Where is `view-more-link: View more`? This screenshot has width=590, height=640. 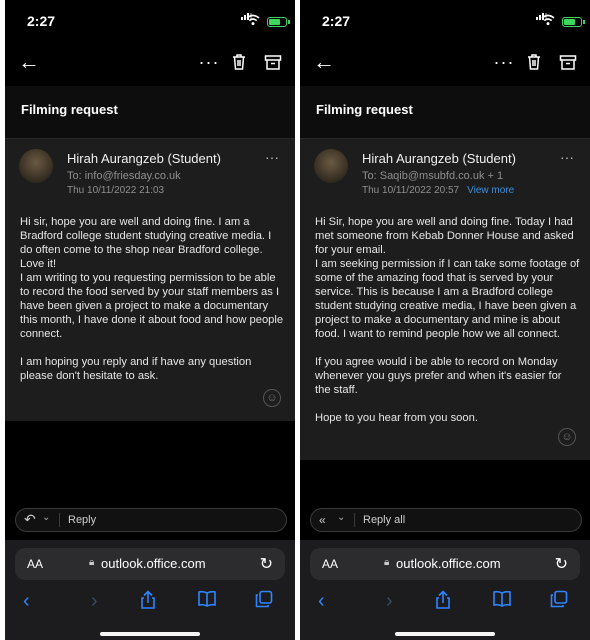
view-more-link: View more is located at coordinates (490, 190).